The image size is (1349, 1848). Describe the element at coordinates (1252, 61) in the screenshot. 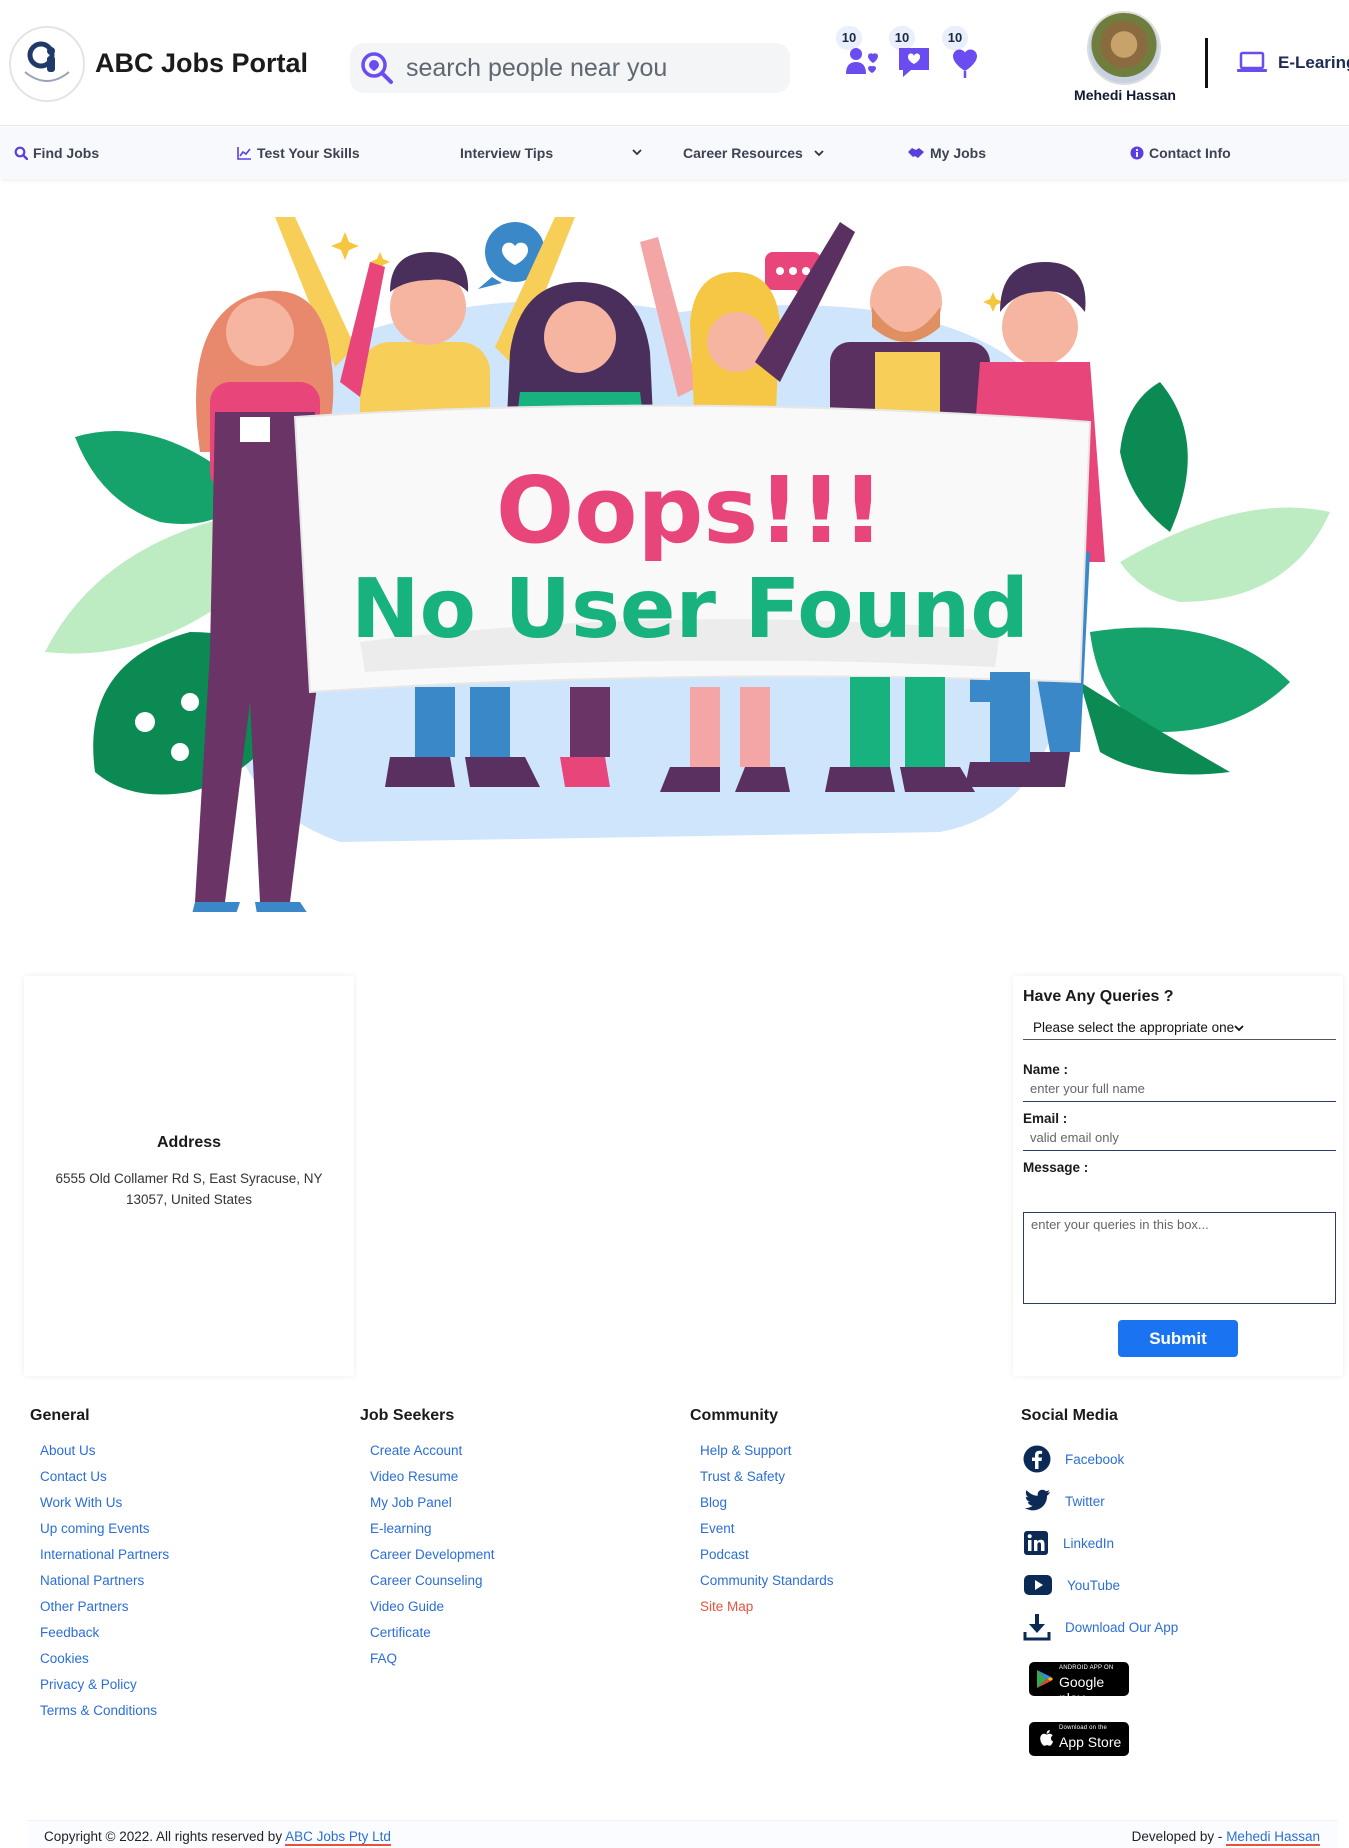

I see `laptop-icon` at that location.